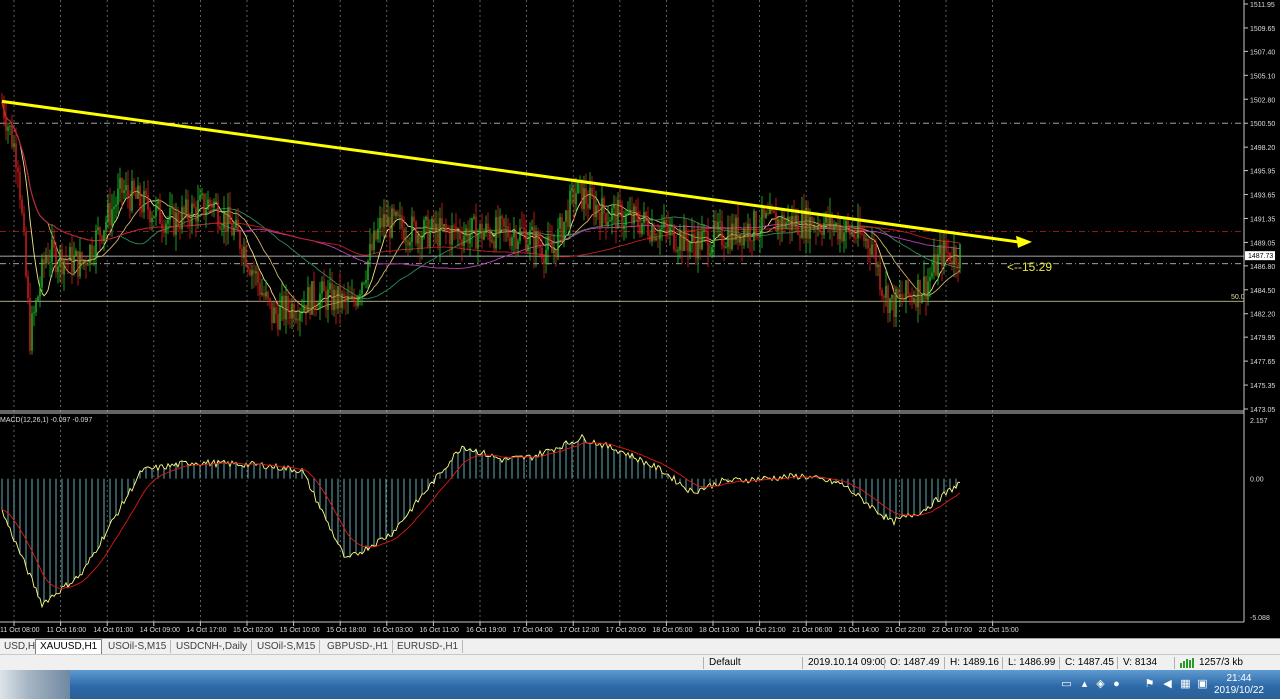 The height and width of the screenshot is (699, 1280). What do you see at coordinates (1260, 618) in the screenshot?
I see `macd-scale-label: -5.088` at bounding box center [1260, 618].